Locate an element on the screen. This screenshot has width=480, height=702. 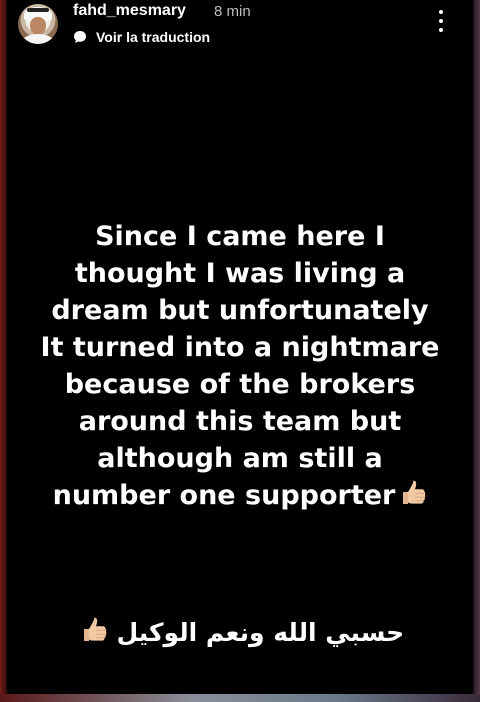
translate-bubble-icon is located at coordinates (80, 37).